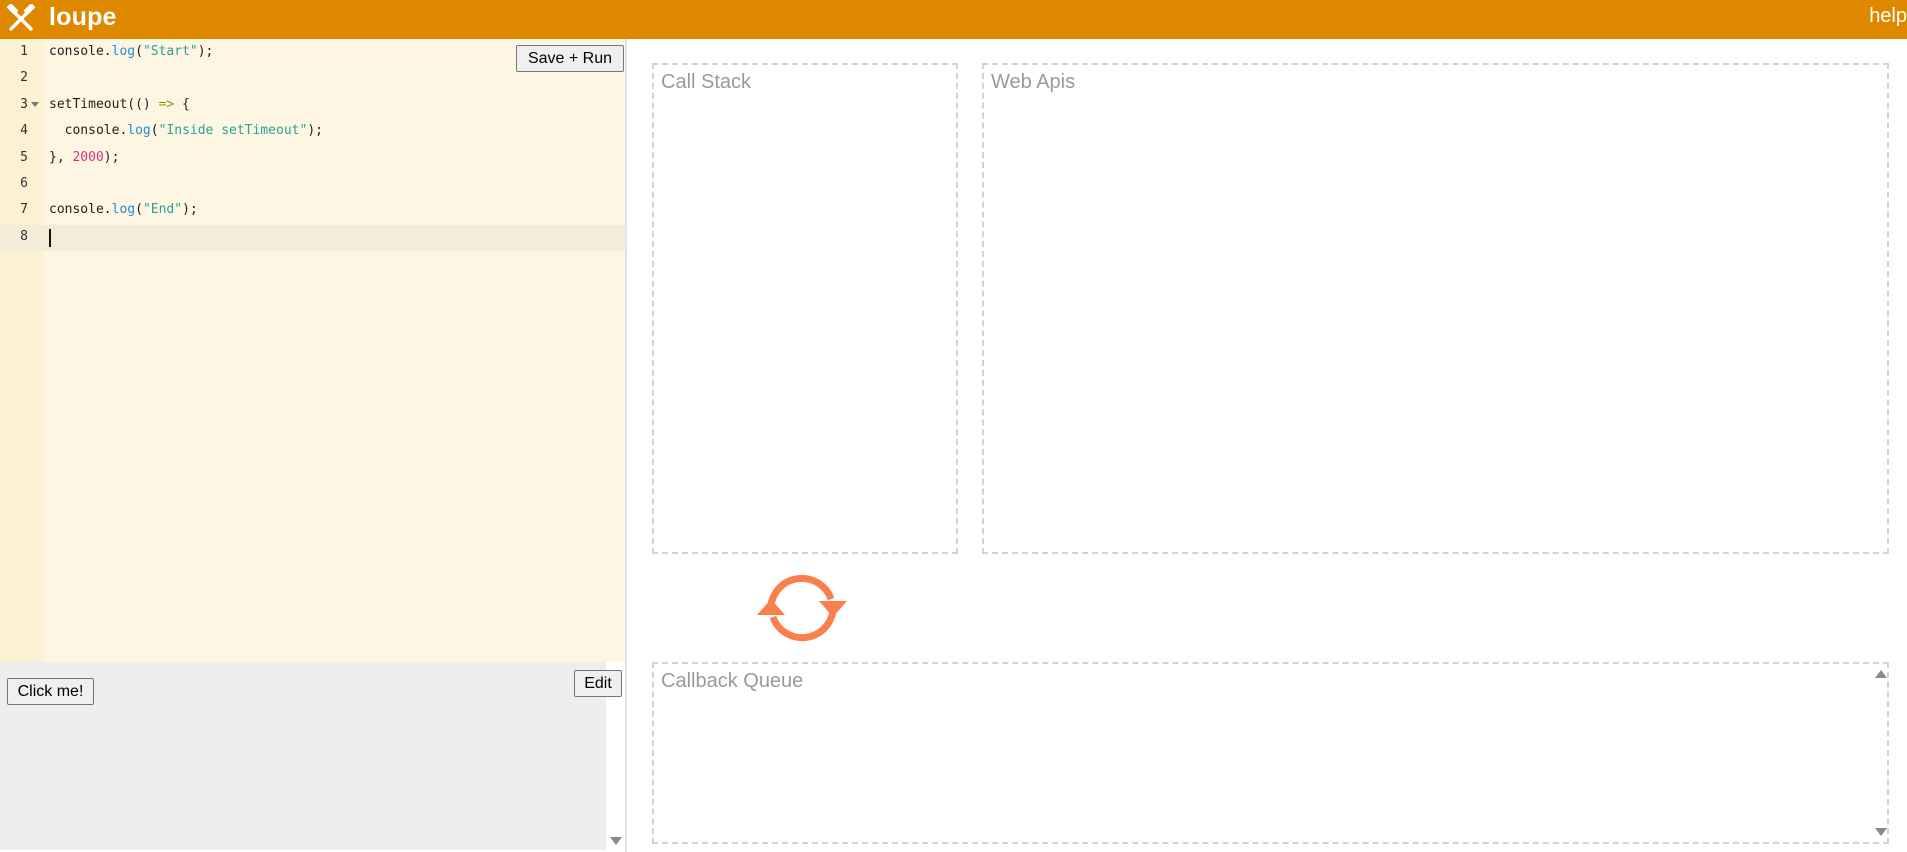 Image resolution: width=1907 pixels, height=852 pixels. What do you see at coordinates (312, 185) in the screenshot?
I see `code-line: 6` at bounding box center [312, 185].